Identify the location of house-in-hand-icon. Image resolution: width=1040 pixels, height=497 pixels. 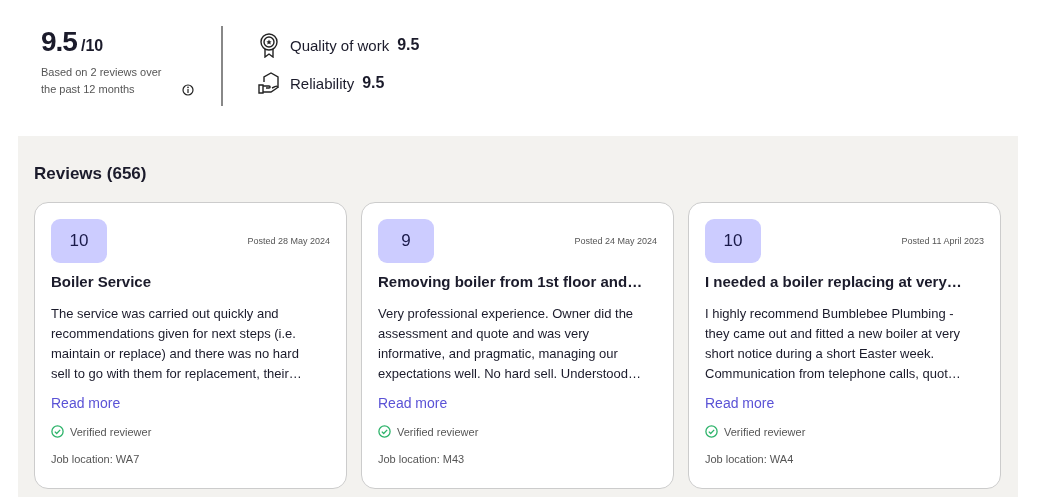
(269, 83).